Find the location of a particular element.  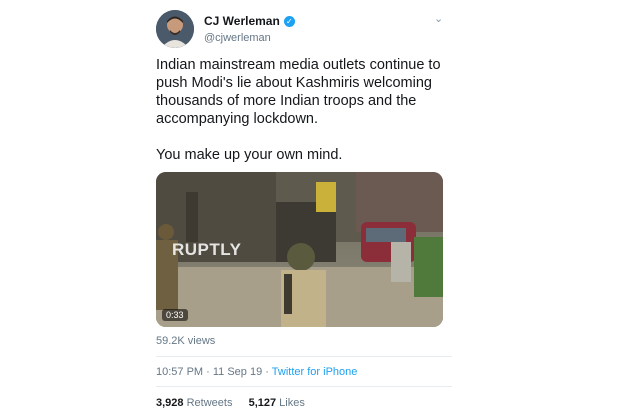

view-count: 59.2K views is located at coordinates (186, 341).